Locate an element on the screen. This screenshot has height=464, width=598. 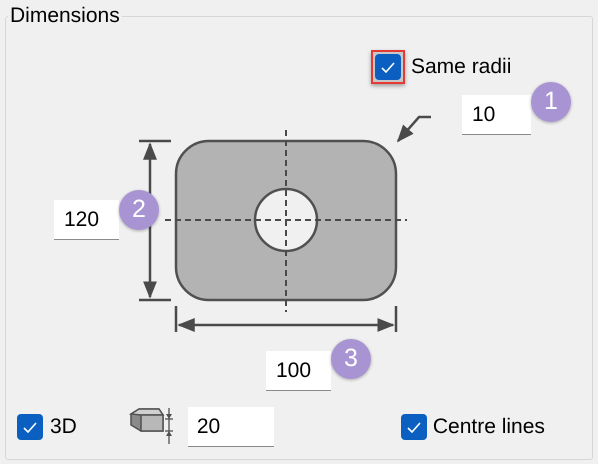
callout-badge: 2 is located at coordinates (139, 210).